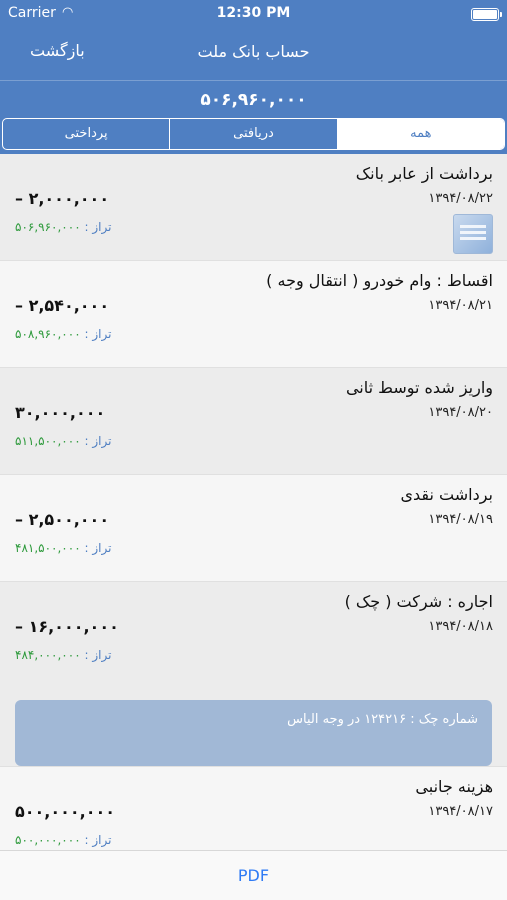  Describe the element at coordinates (62, 519) in the screenshot. I see `transaction-amount: – ۲,۵۰۰,۰۰۰` at that location.